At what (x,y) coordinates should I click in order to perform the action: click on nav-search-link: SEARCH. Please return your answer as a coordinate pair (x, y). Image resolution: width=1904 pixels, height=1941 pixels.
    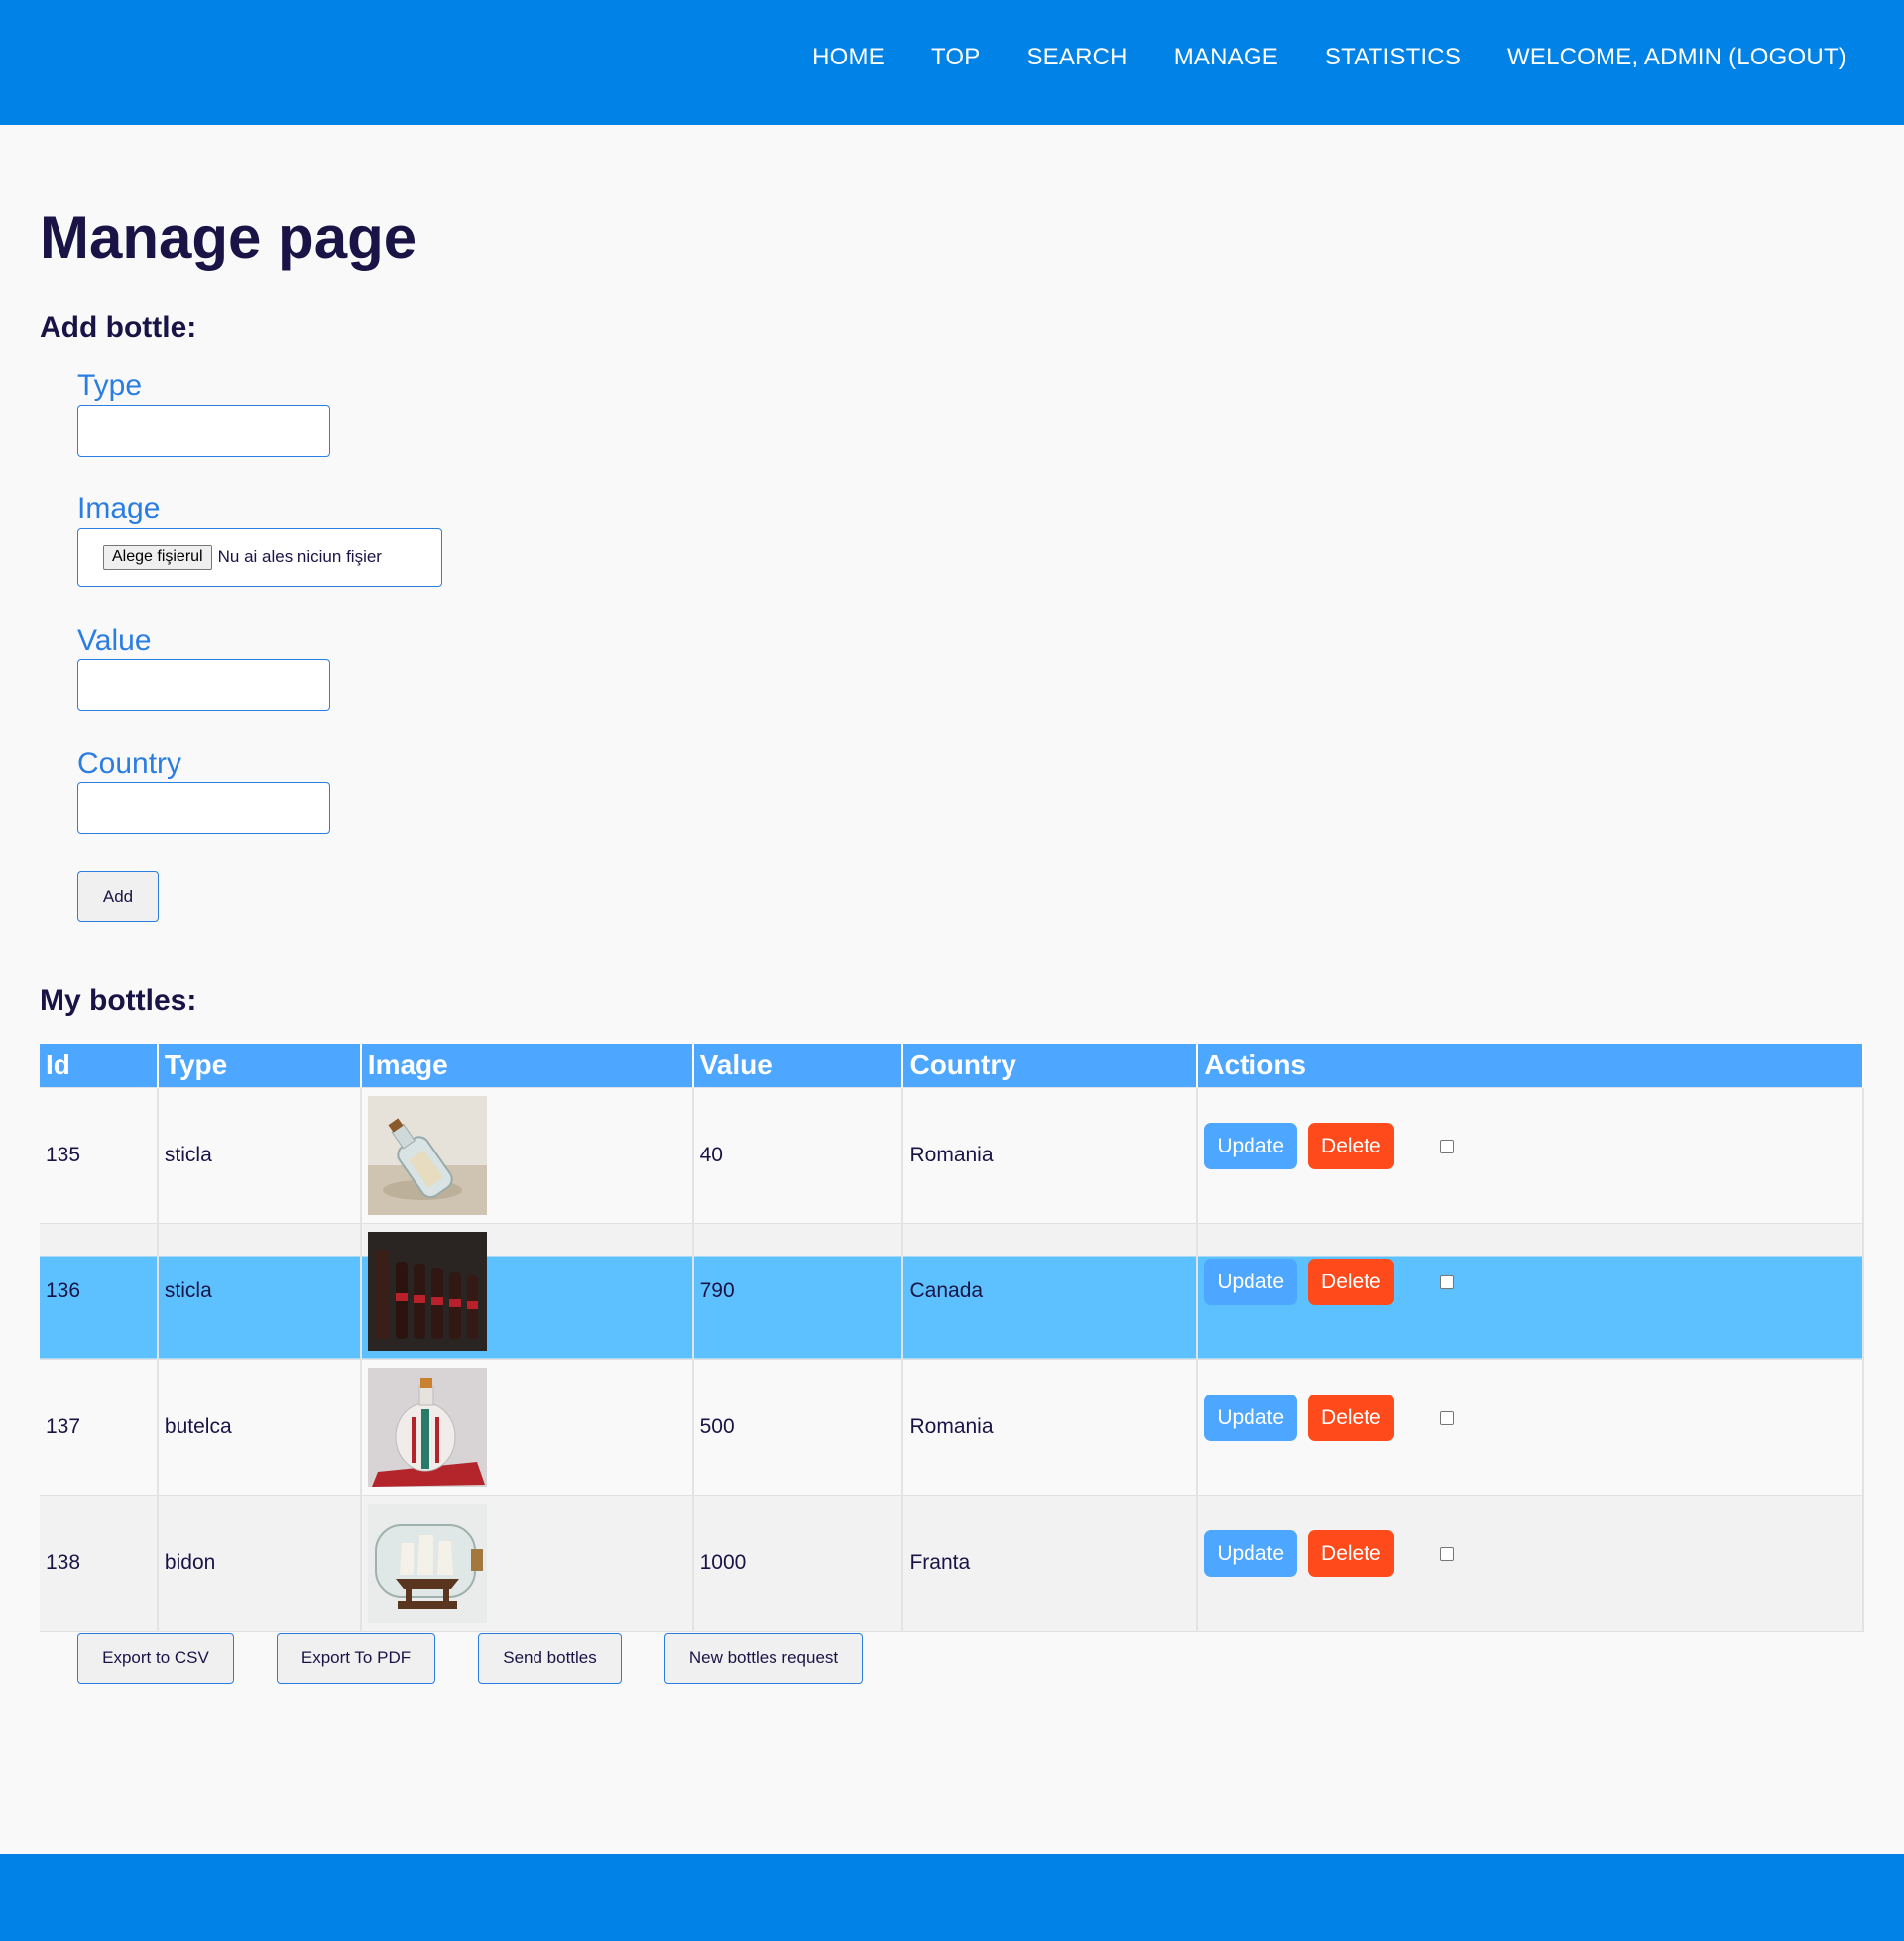
    Looking at the image, I should click on (1076, 57).